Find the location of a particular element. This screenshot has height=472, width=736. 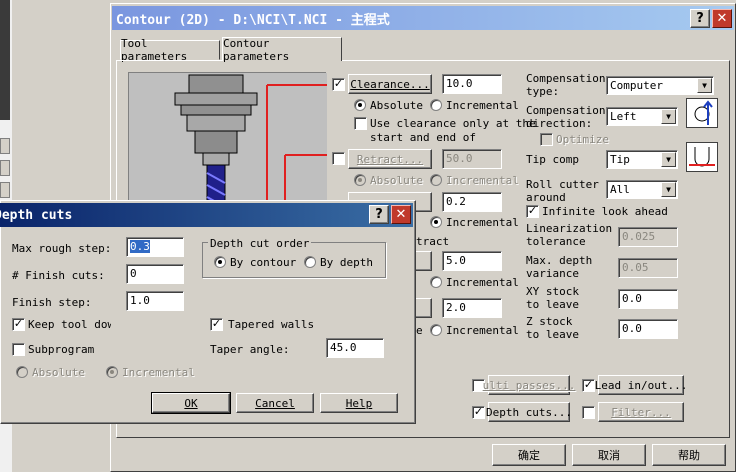

comp-type-value: Computer is located at coordinates (636, 85).